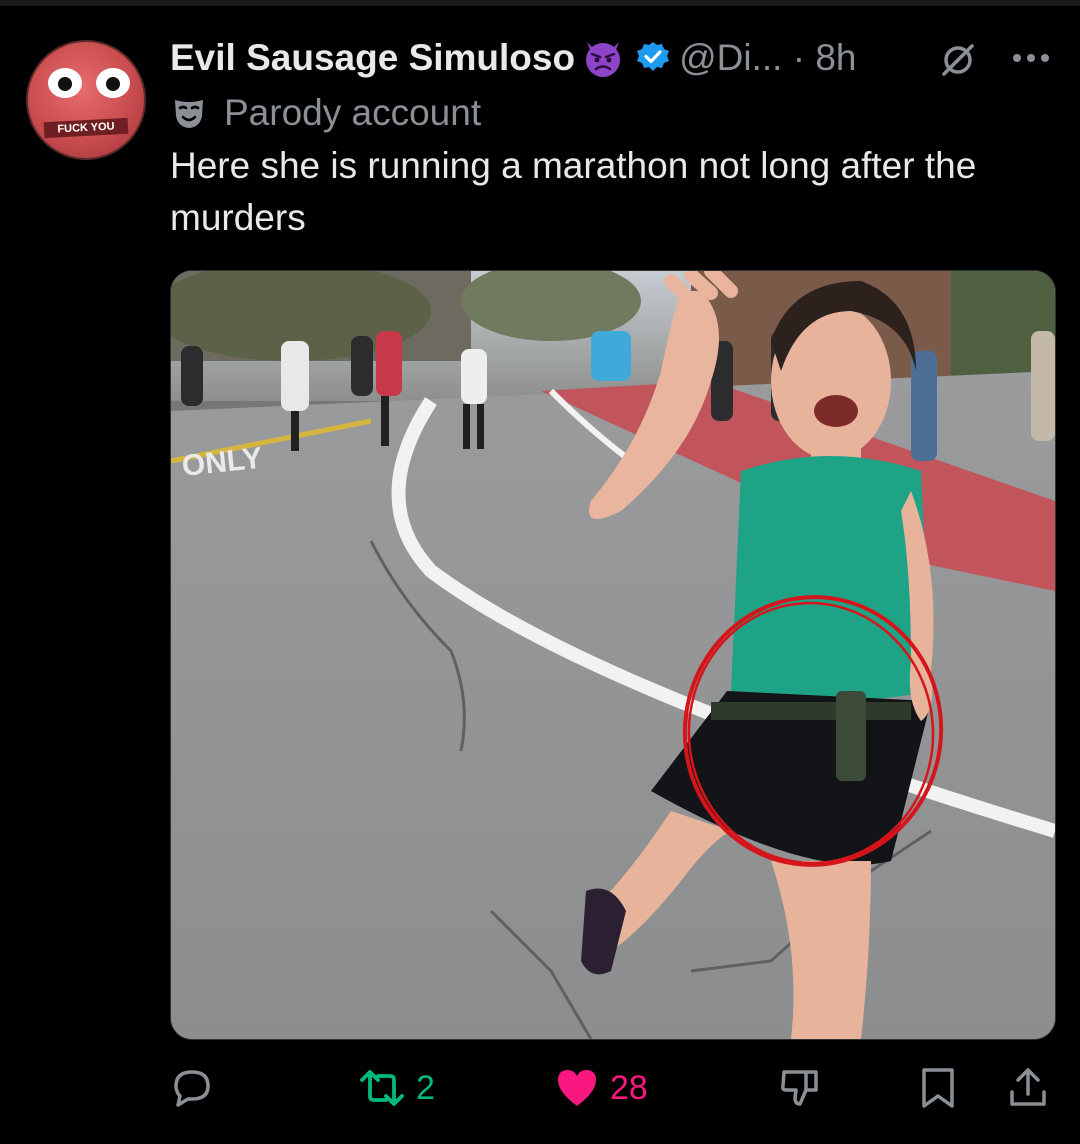 Image resolution: width=1080 pixels, height=1144 pixels. What do you see at coordinates (540, 3) in the screenshot?
I see `top-divider` at bounding box center [540, 3].